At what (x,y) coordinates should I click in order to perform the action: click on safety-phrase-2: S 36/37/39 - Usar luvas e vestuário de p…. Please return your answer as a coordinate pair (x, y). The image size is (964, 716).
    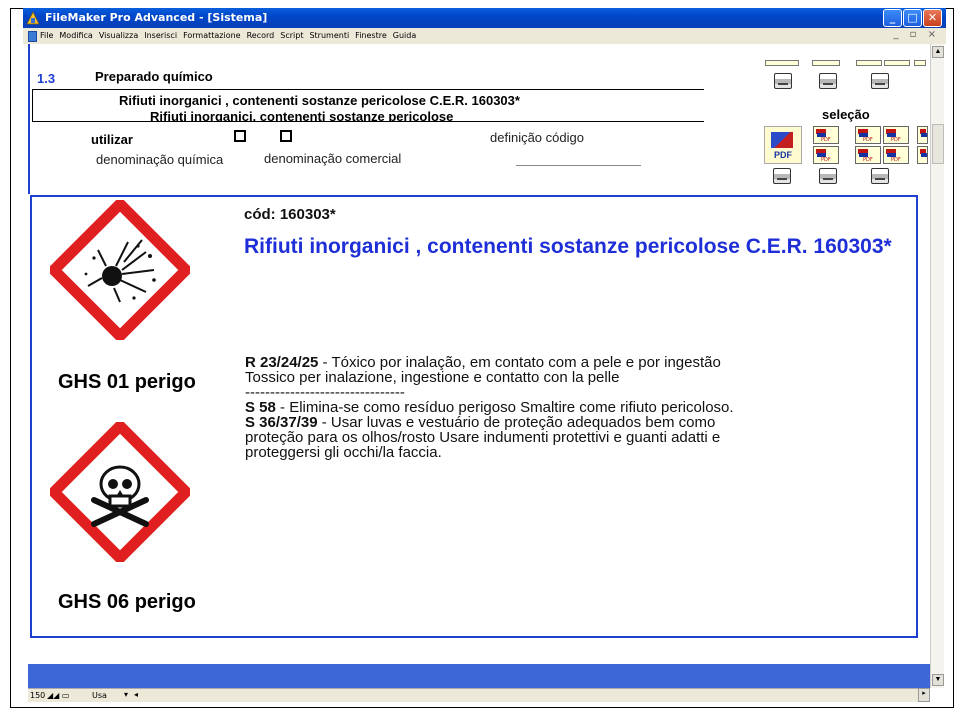
    Looking at the image, I should click on (580, 422).